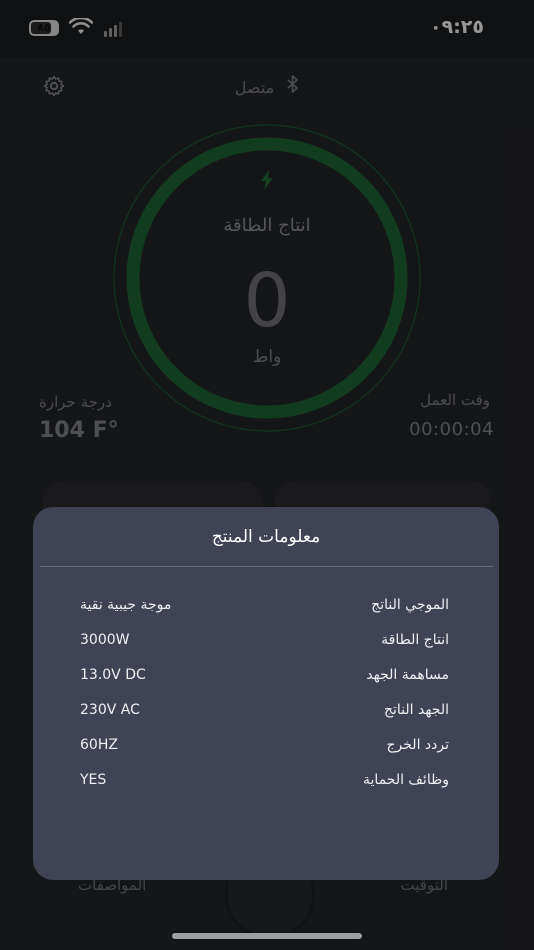  I want to click on home-indicator, so click(267, 936).